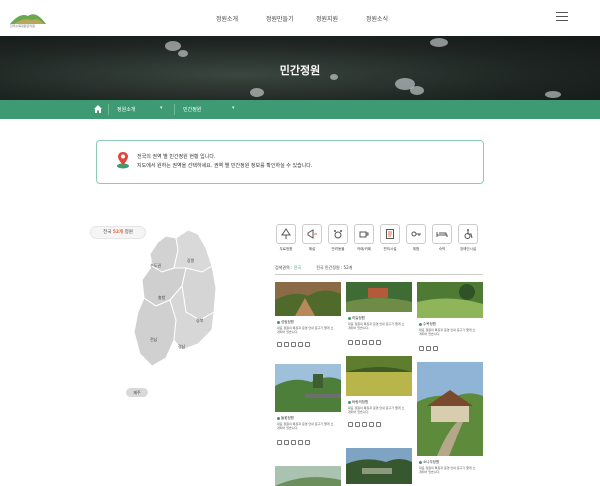 Image resolution: width=600 pixels, height=486 pixels. I want to click on notice-line-1: 전국의 권역 별 민간정원 현황 입니다., so click(176, 157).